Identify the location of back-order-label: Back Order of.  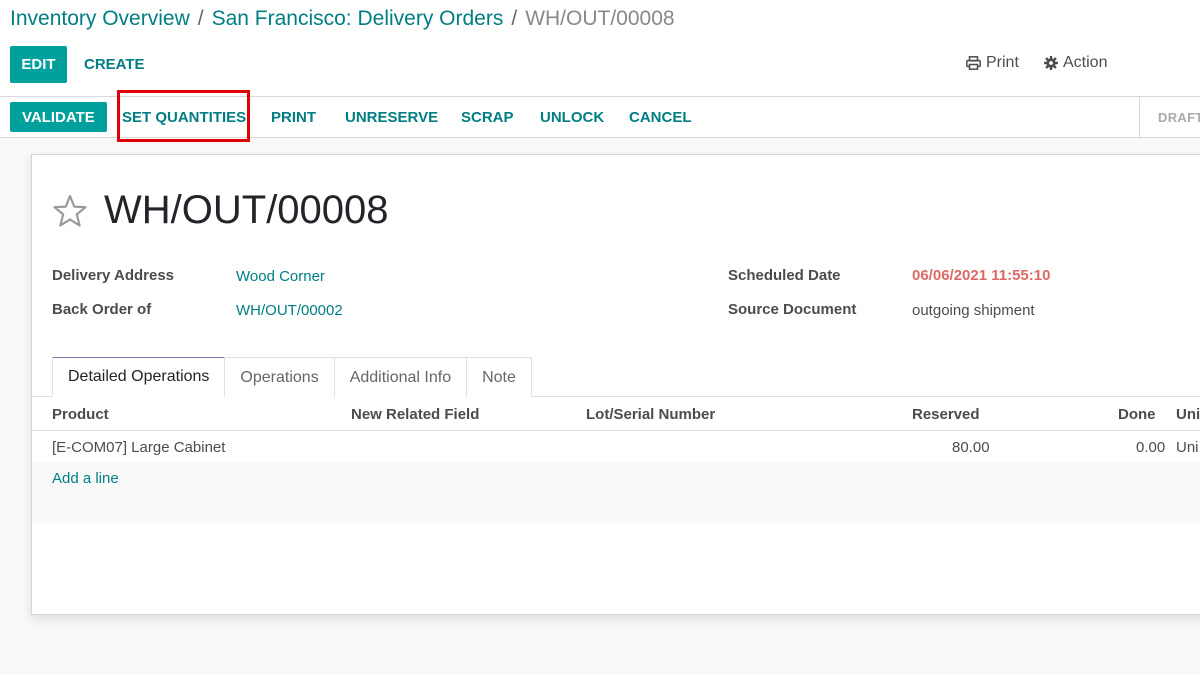
(102, 309).